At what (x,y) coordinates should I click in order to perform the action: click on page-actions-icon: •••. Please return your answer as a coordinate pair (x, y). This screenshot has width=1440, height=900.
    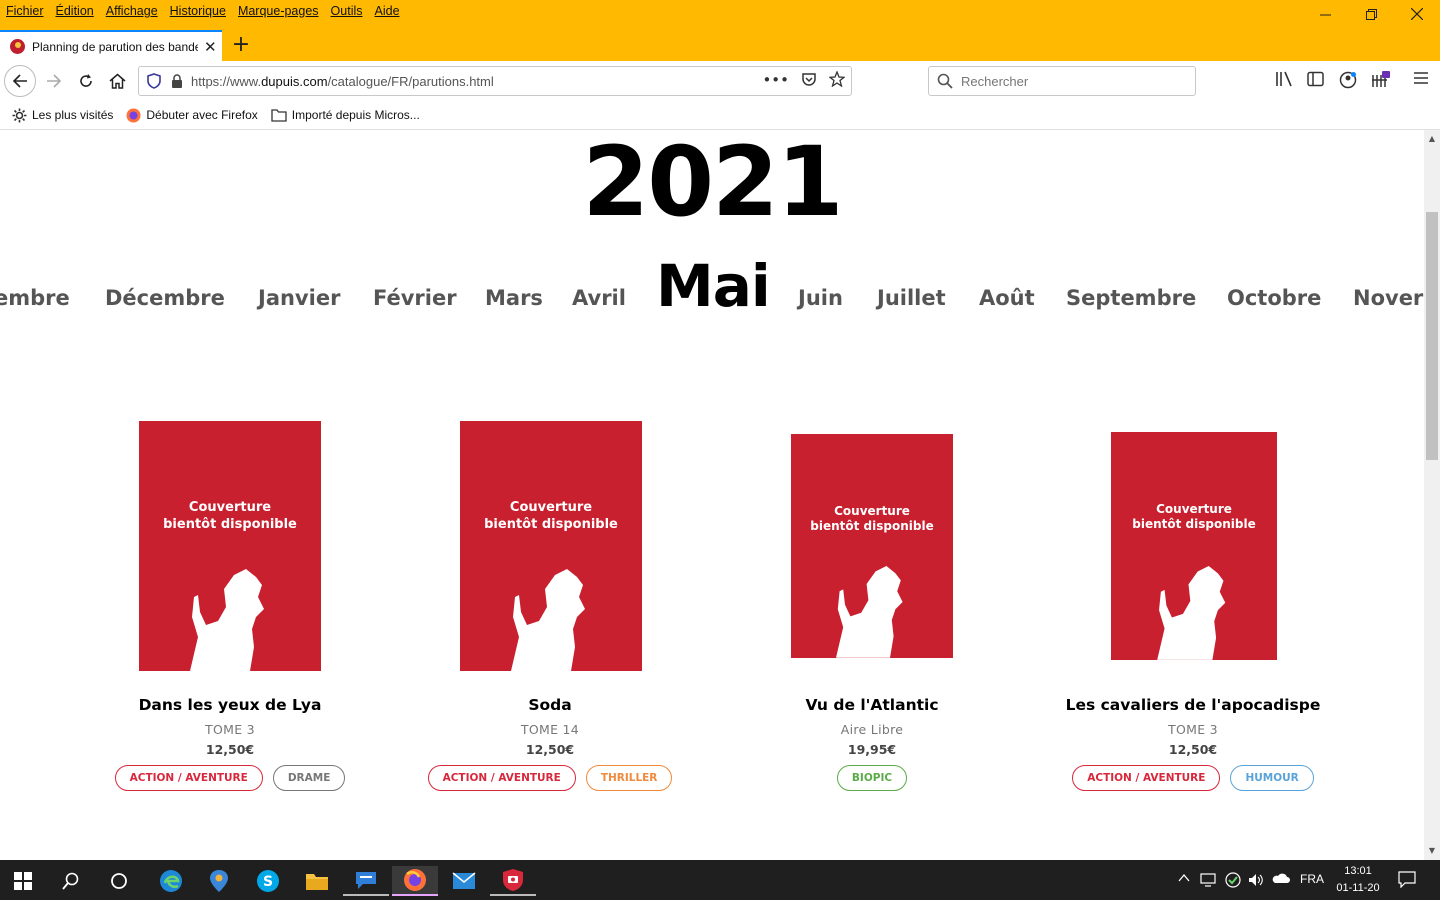
    Looking at the image, I should click on (775, 80).